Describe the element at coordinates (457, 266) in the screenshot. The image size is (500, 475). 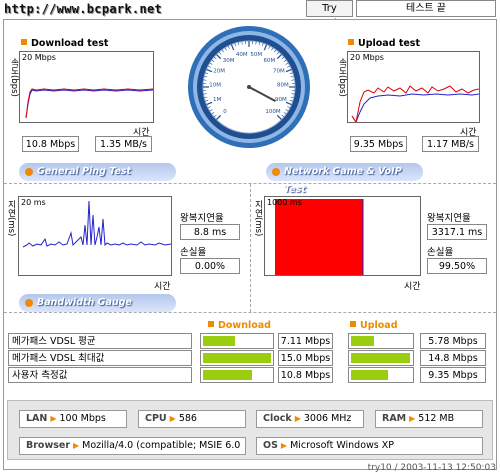
I see `game-loss-value: 99.50%` at that location.